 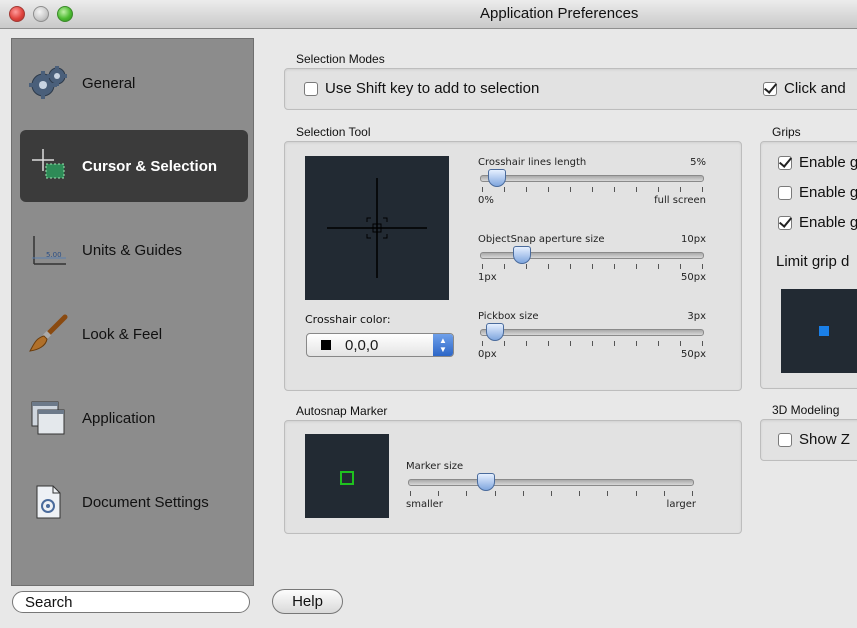 I want to click on close-window-button, so click(x=17, y=14).